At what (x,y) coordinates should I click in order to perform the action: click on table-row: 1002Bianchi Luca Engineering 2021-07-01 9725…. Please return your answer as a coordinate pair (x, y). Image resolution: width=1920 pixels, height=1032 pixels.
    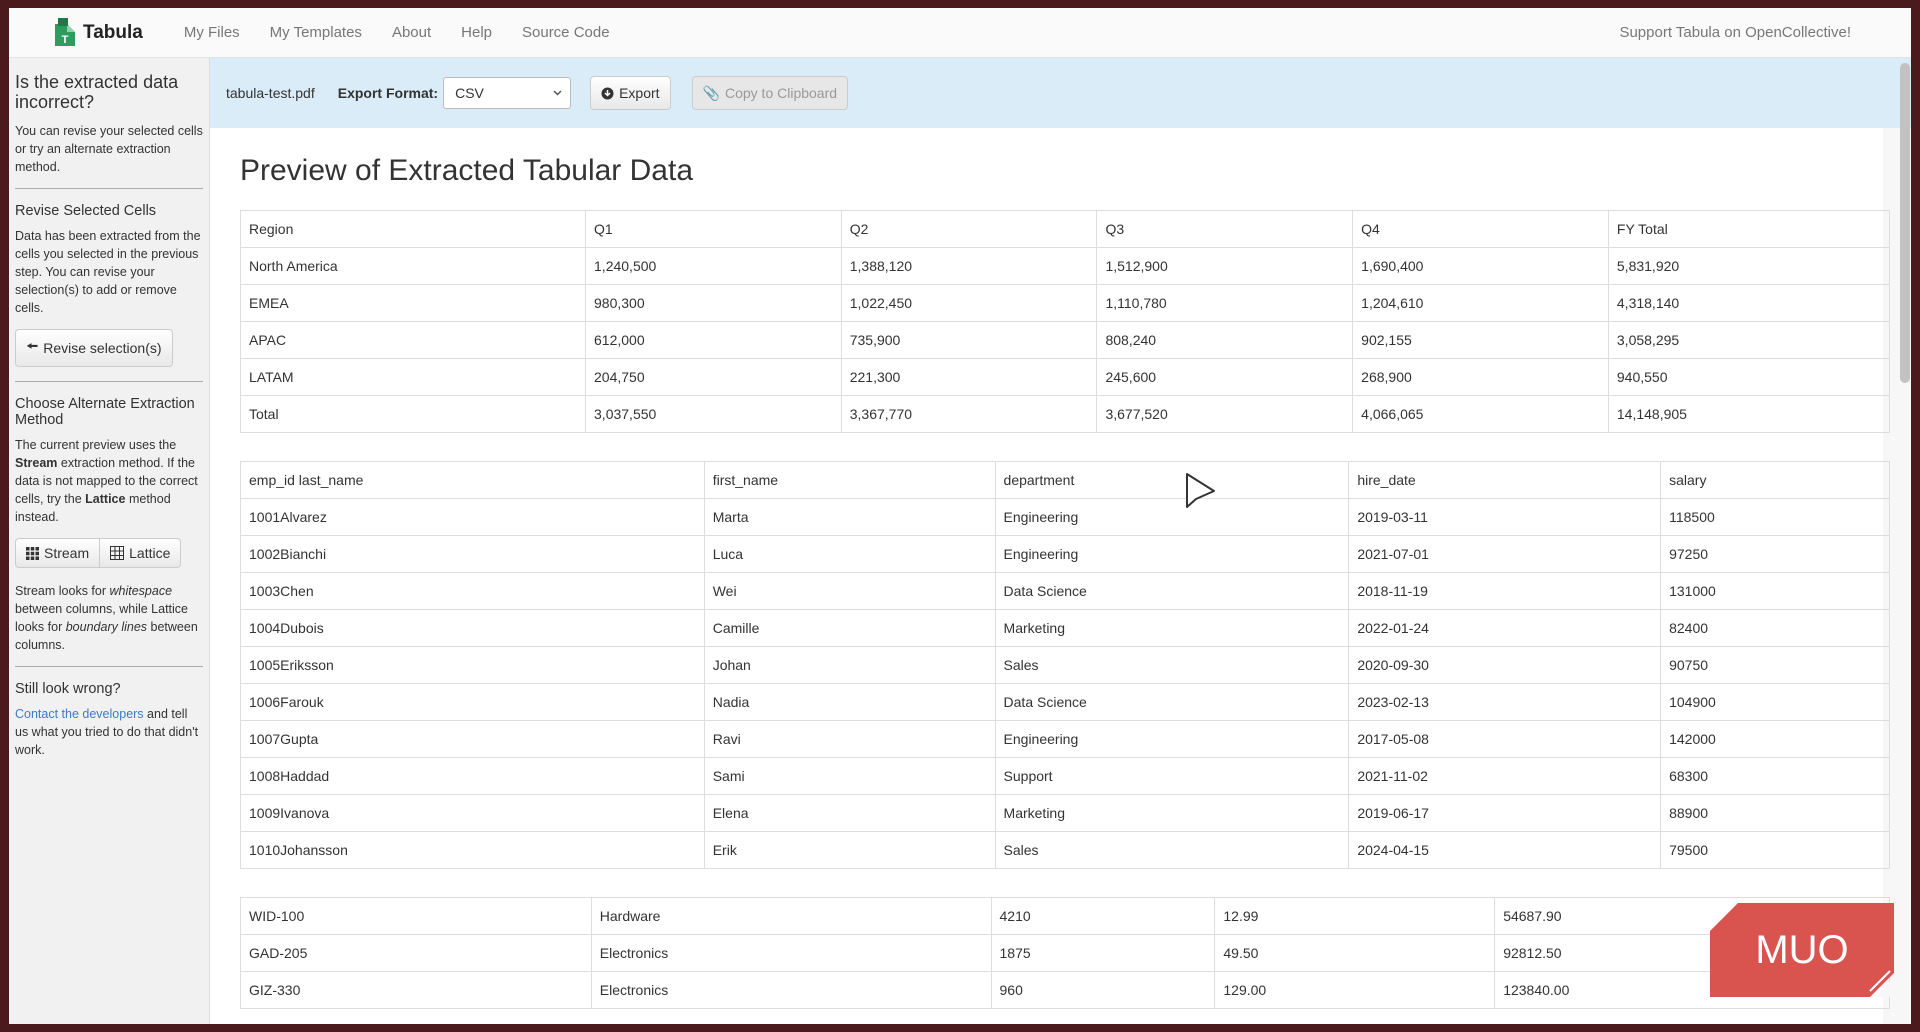
    Looking at the image, I should click on (1065, 554).